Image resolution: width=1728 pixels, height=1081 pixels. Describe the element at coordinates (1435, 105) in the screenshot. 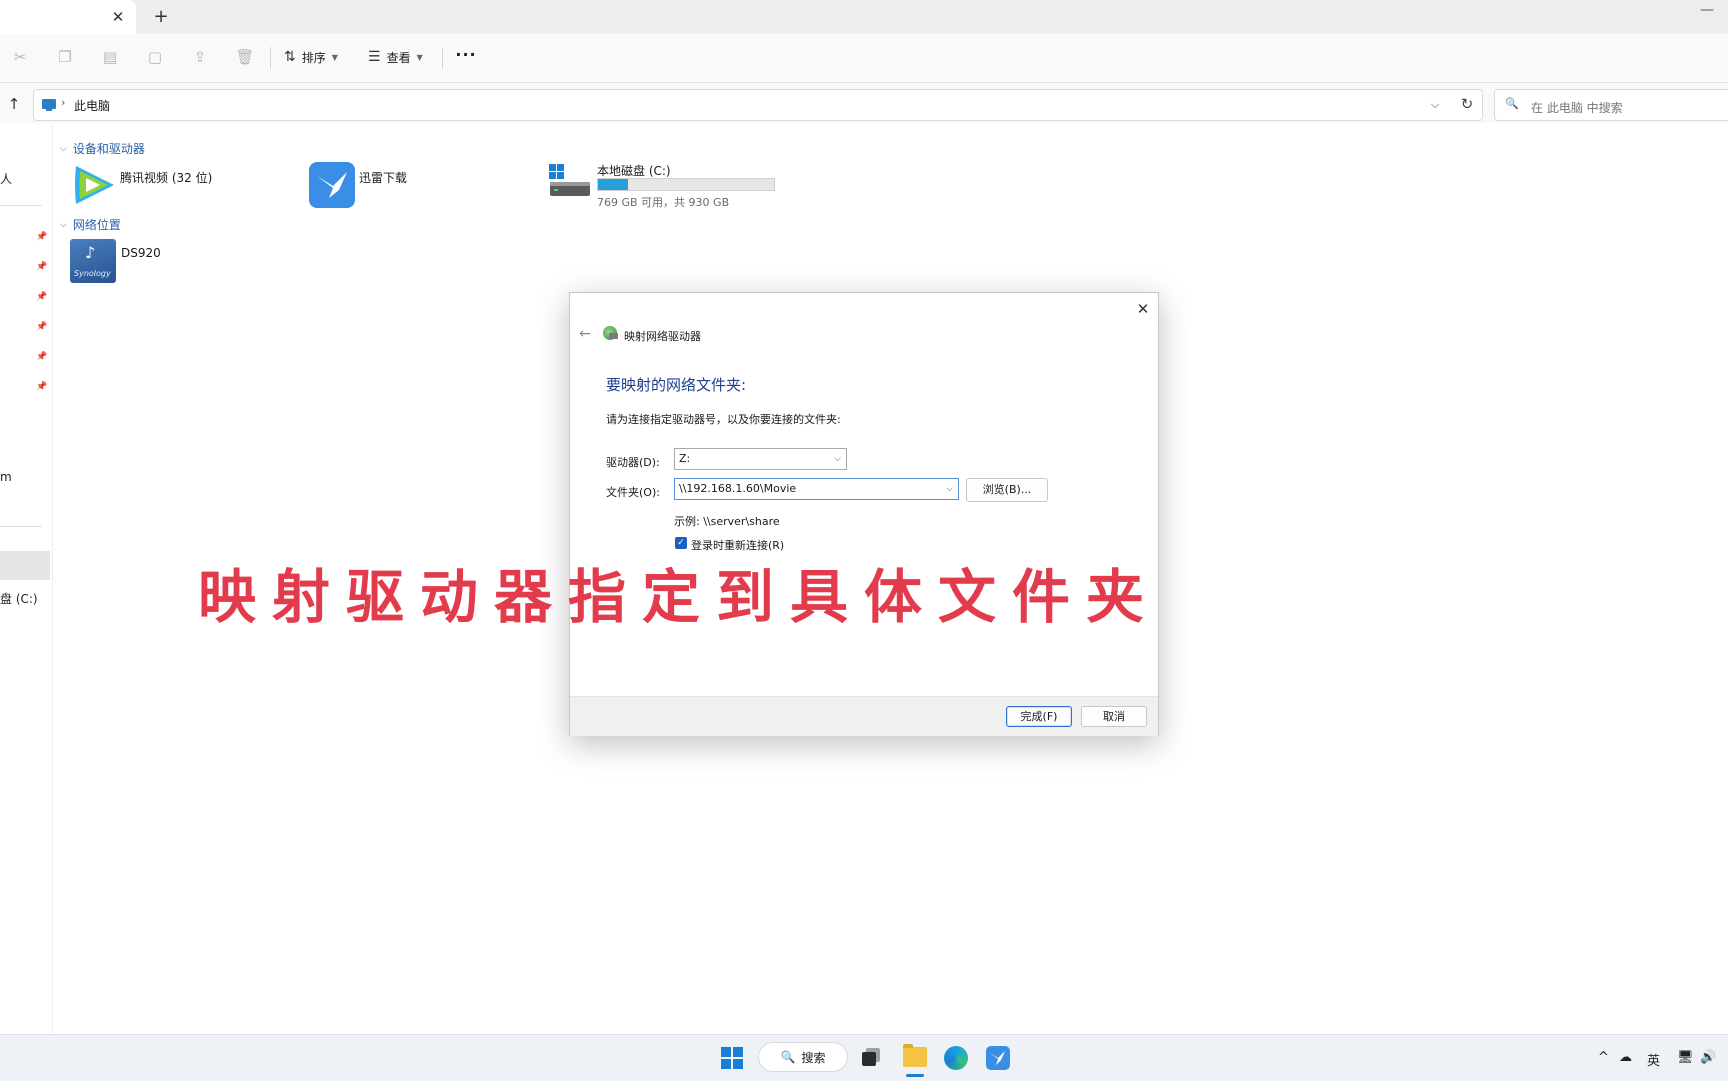

I see `address-history-chevron-icon: ⌵` at that location.